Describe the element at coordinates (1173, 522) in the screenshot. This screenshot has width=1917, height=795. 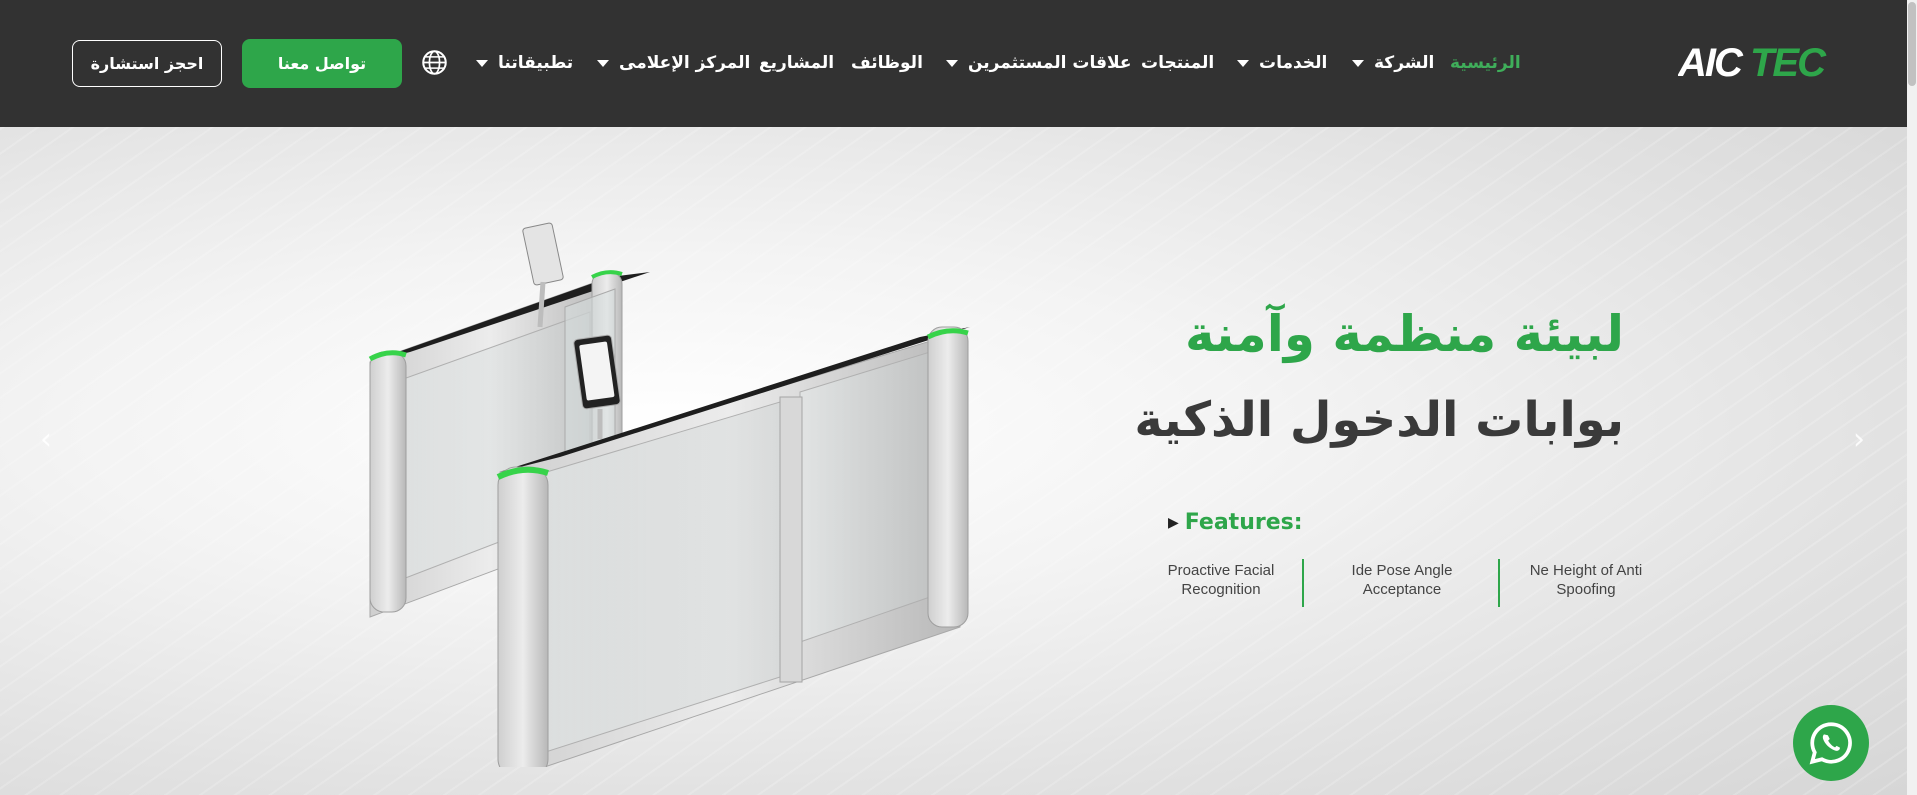
I see `triangle-right-icon: ▶` at that location.